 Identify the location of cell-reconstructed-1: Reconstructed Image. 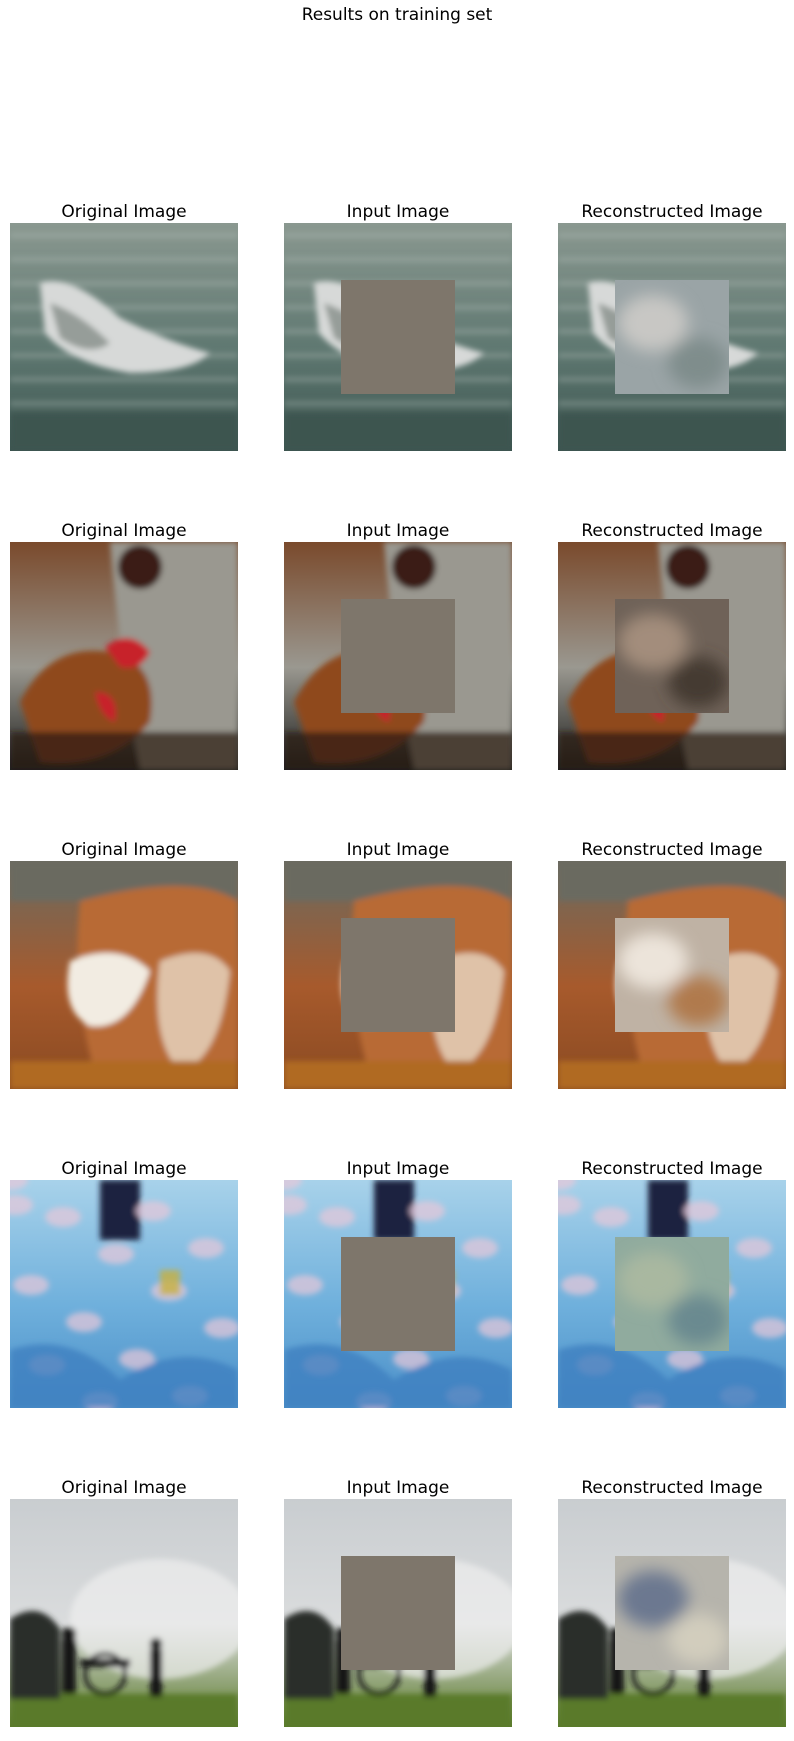
(672, 325).